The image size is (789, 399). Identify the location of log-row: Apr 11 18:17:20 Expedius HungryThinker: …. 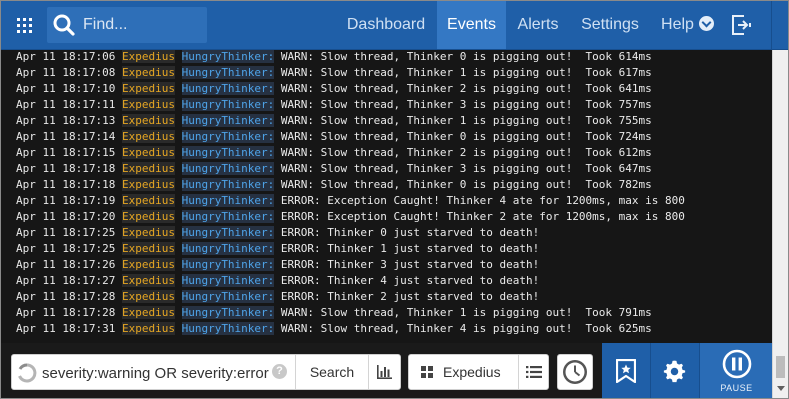
(386, 217).